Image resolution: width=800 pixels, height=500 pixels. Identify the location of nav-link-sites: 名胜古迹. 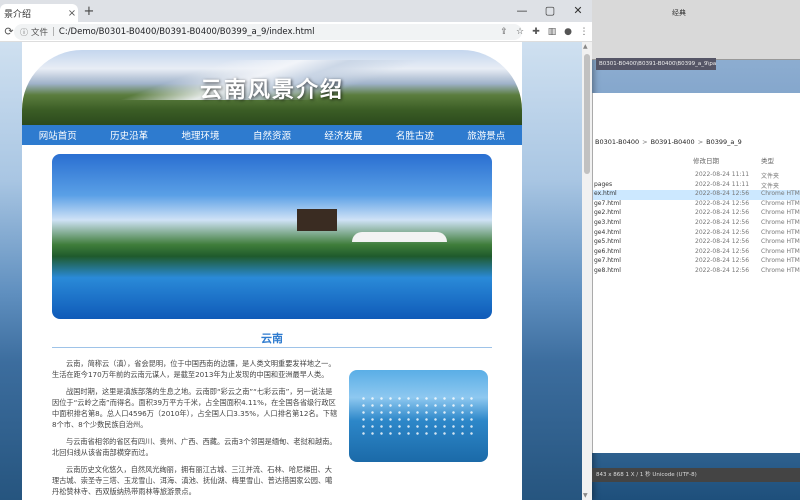
(415, 135).